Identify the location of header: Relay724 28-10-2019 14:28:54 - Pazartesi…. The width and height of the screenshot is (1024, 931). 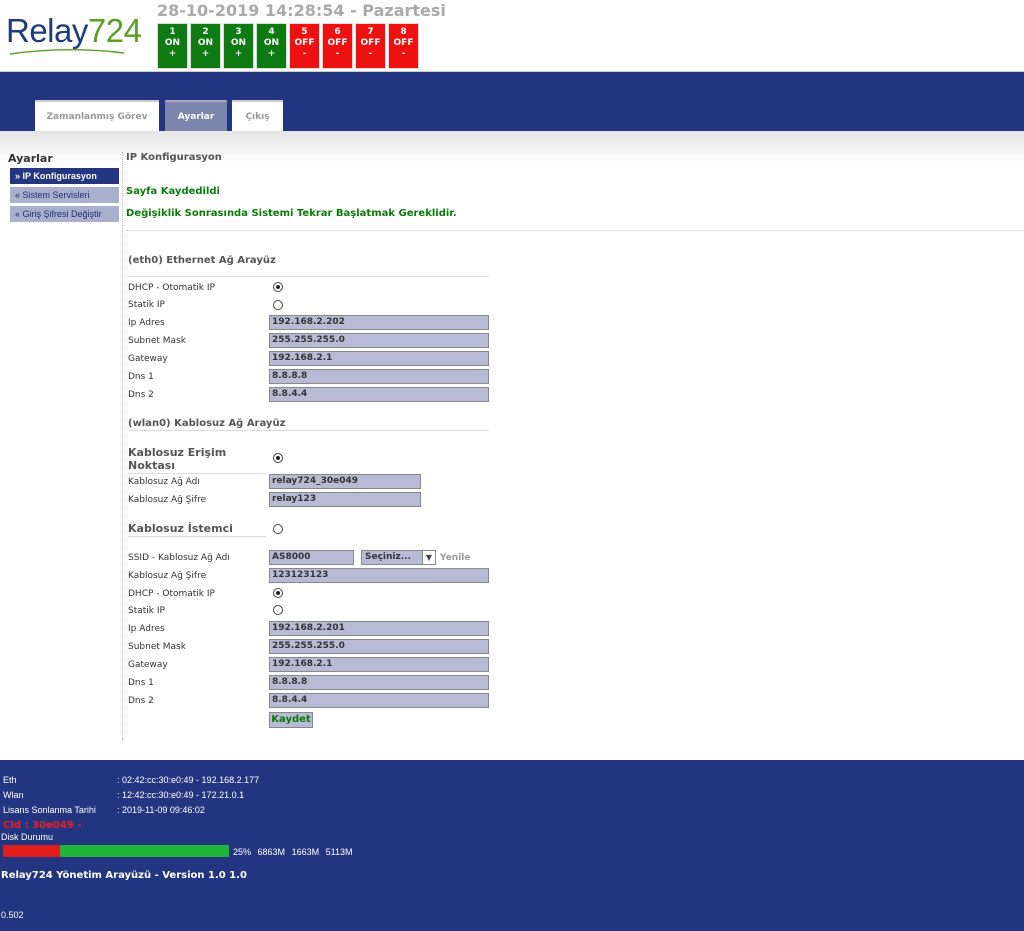
(512, 36).